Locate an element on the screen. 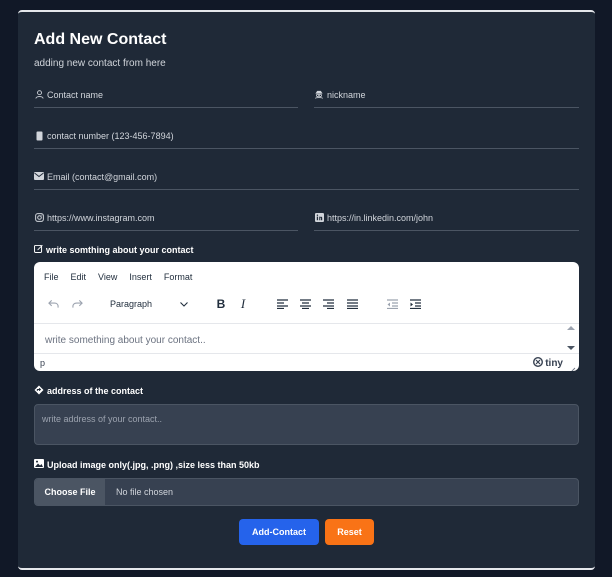  redo-icon is located at coordinates (77, 304).